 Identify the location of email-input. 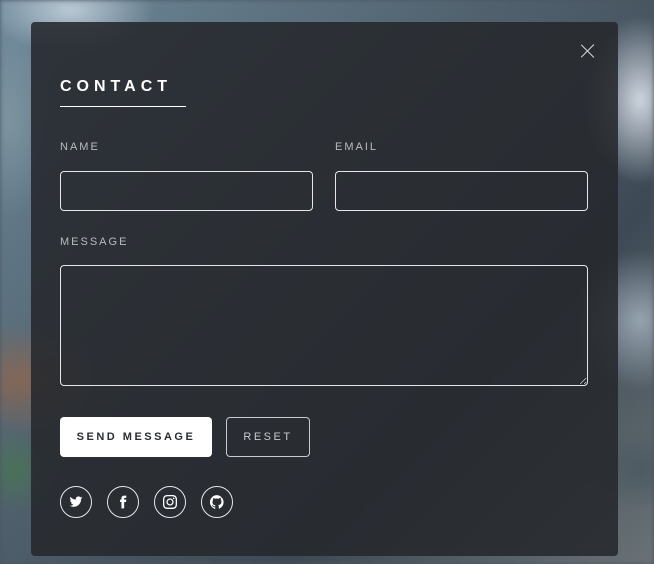
(461, 191).